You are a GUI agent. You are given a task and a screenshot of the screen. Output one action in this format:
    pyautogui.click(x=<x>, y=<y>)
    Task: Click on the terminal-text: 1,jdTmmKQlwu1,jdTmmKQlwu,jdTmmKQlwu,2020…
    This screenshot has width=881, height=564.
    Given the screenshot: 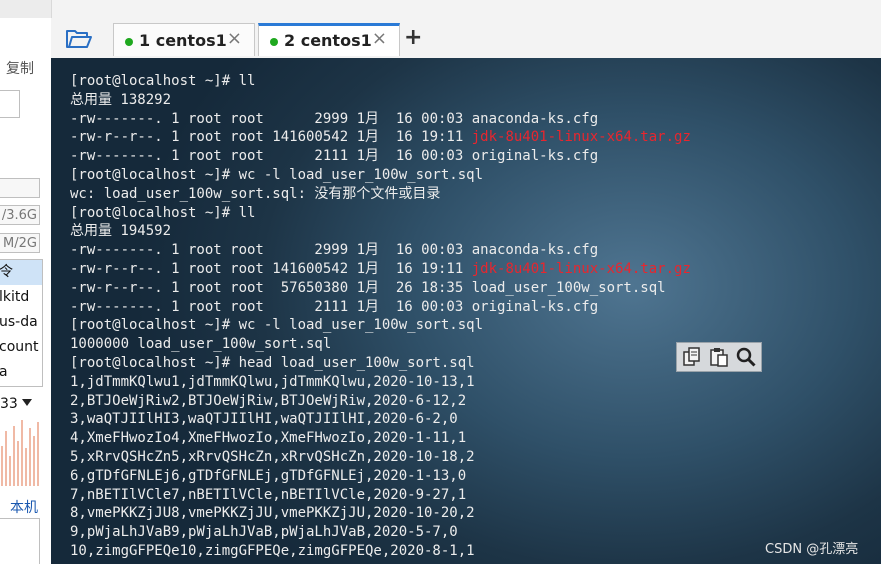 What is the action you would take?
    pyautogui.click(x=272, y=381)
    